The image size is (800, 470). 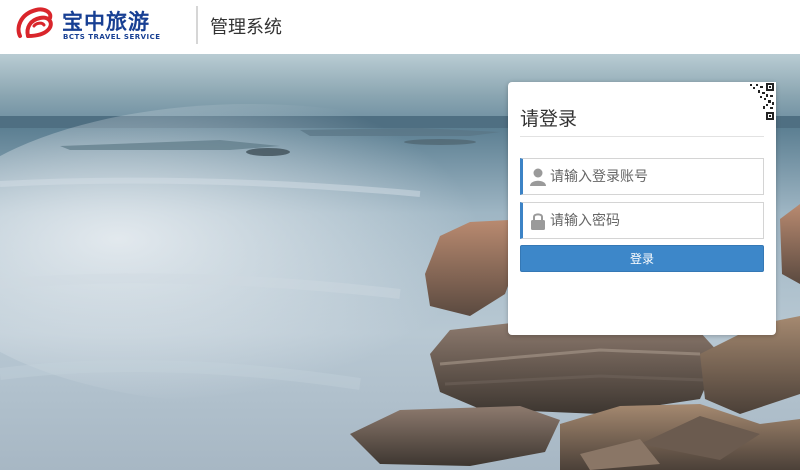 I want to click on company-logo: 宝中旅游 BCTS TRAVEL SERVICE, so click(x=89, y=24).